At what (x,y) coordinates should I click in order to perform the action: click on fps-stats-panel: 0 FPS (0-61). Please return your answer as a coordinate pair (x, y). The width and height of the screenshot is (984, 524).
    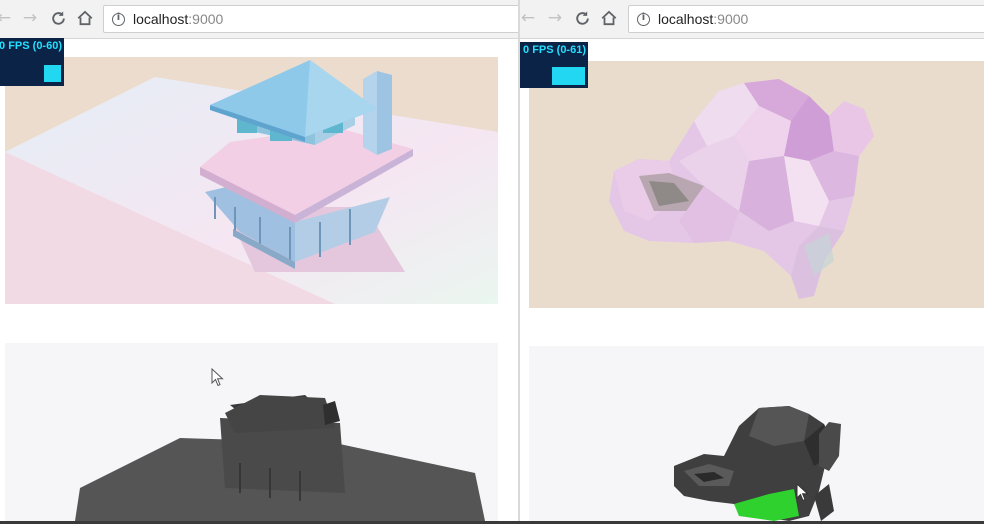
    Looking at the image, I should click on (554, 65).